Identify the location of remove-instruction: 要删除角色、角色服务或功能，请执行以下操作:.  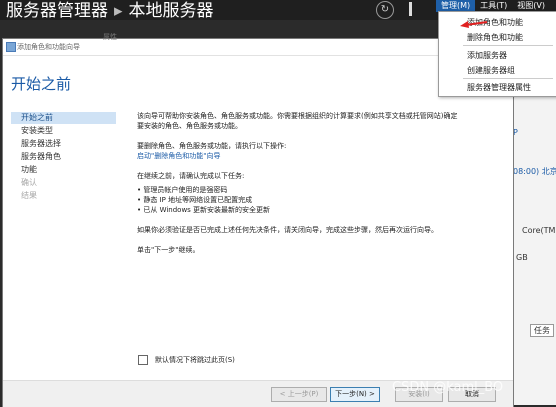
(212, 146).